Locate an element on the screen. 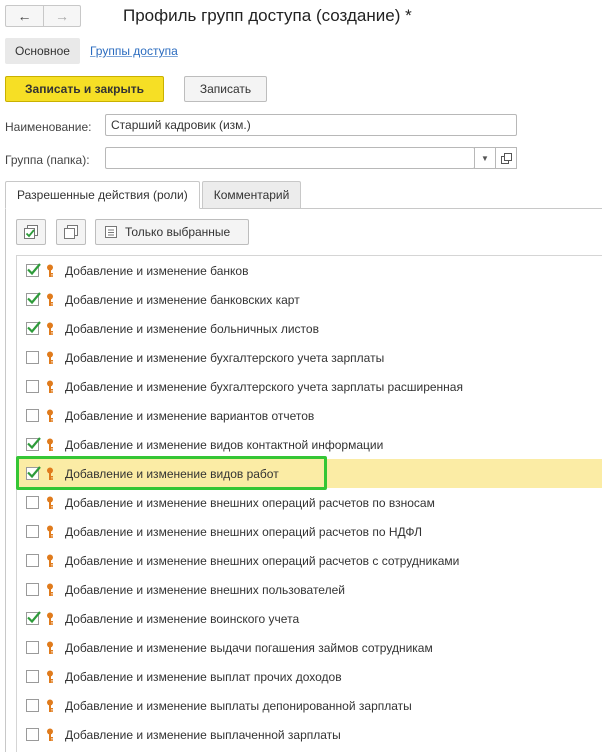 The width and height of the screenshot is (602, 752). uncheck-all-button is located at coordinates (71, 232).